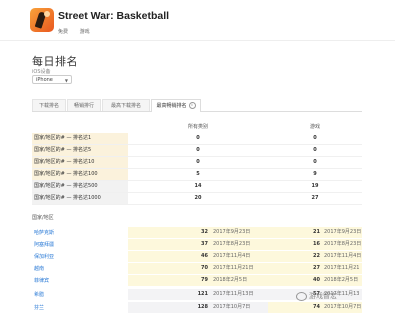 The height and width of the screenshot is (318, 395). What do you see at coordinates (44, 233) in the screenshot?
I see `country-link: 哈萨克斯` at bounding box center [44, 233].